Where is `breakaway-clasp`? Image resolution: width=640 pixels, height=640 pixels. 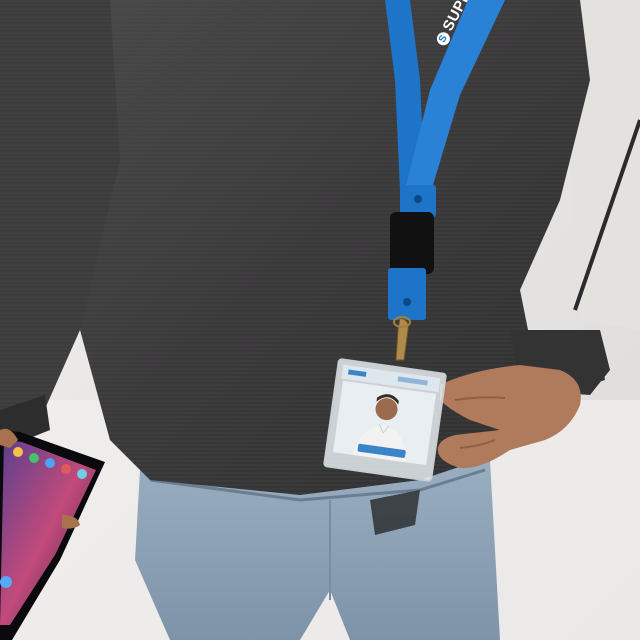
breakaway-clasp is located at coordinates (412, 243).